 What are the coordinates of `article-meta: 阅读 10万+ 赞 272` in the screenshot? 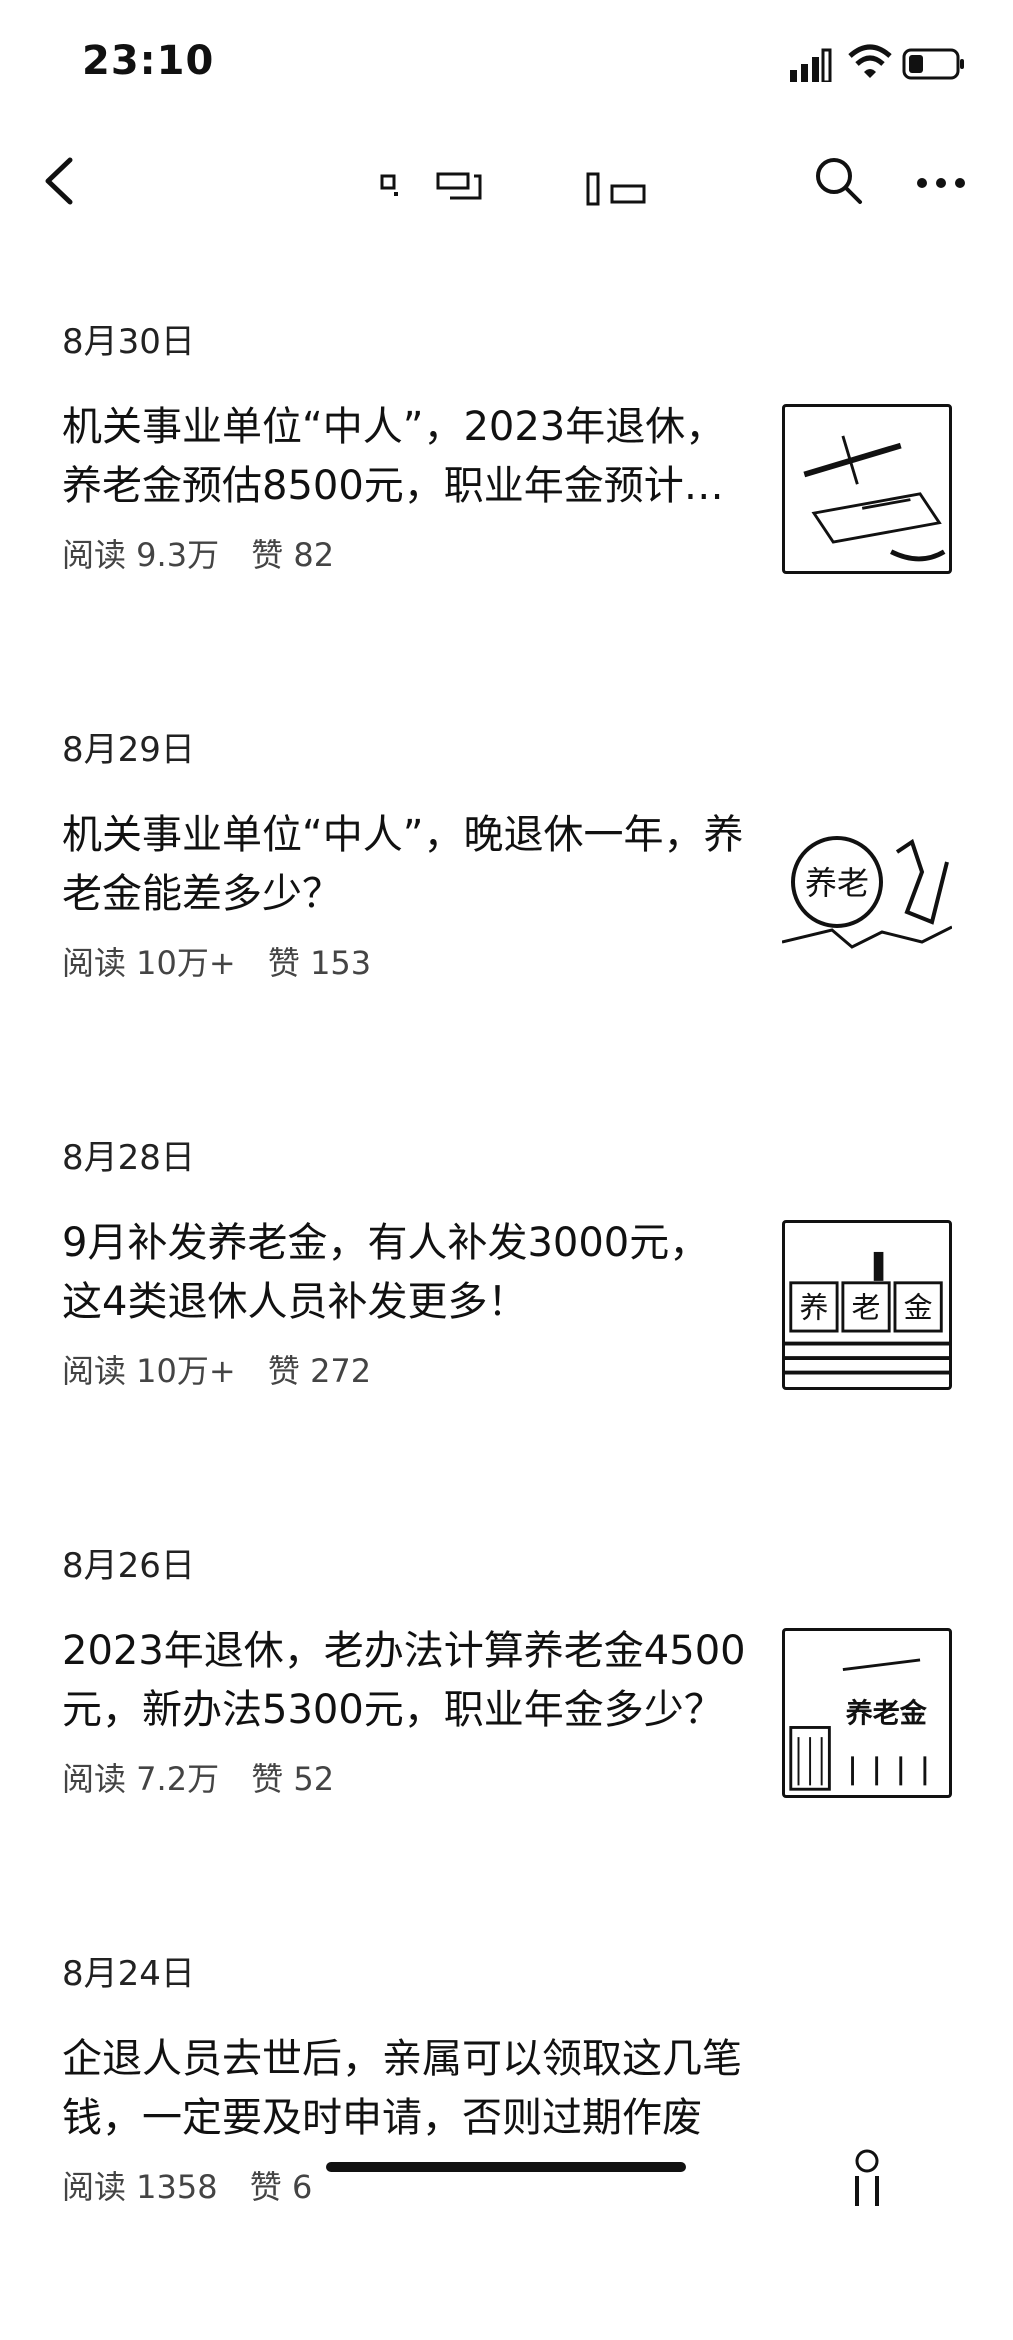 It's located at (227, 1369).